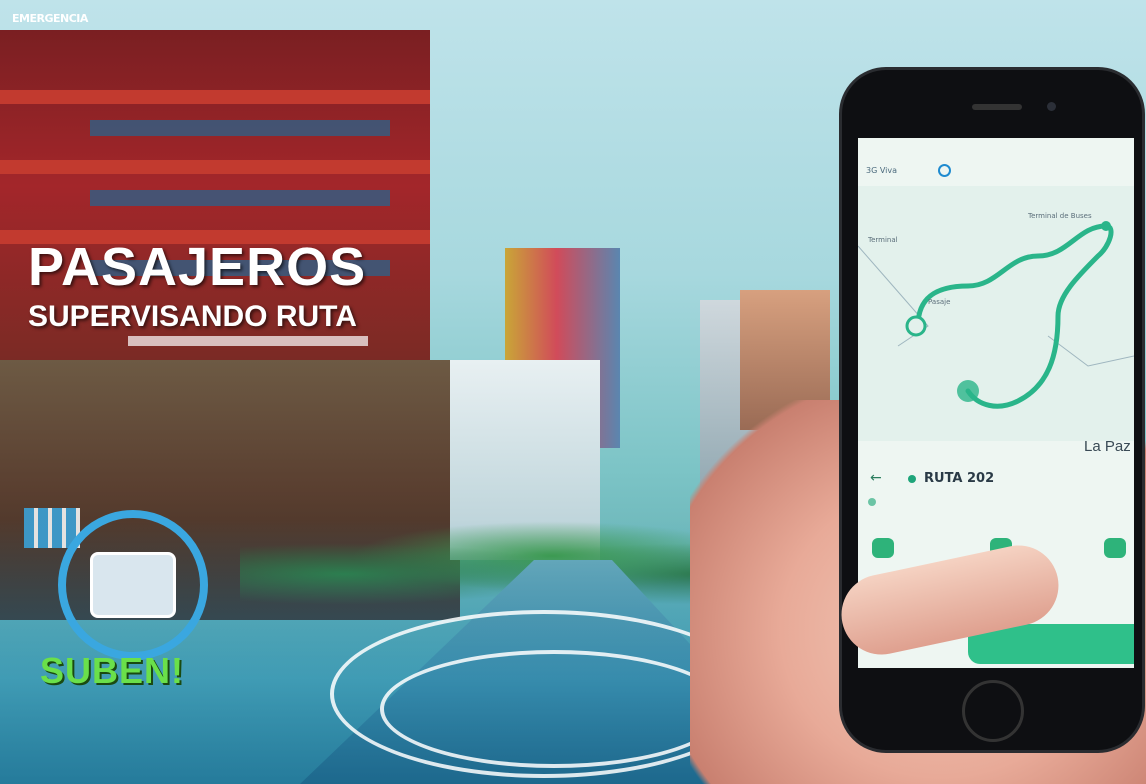 The width and height of the screenshot is (1146, 784). I want to click on logo-wordmark: SUBEN!, so click(112, 670).